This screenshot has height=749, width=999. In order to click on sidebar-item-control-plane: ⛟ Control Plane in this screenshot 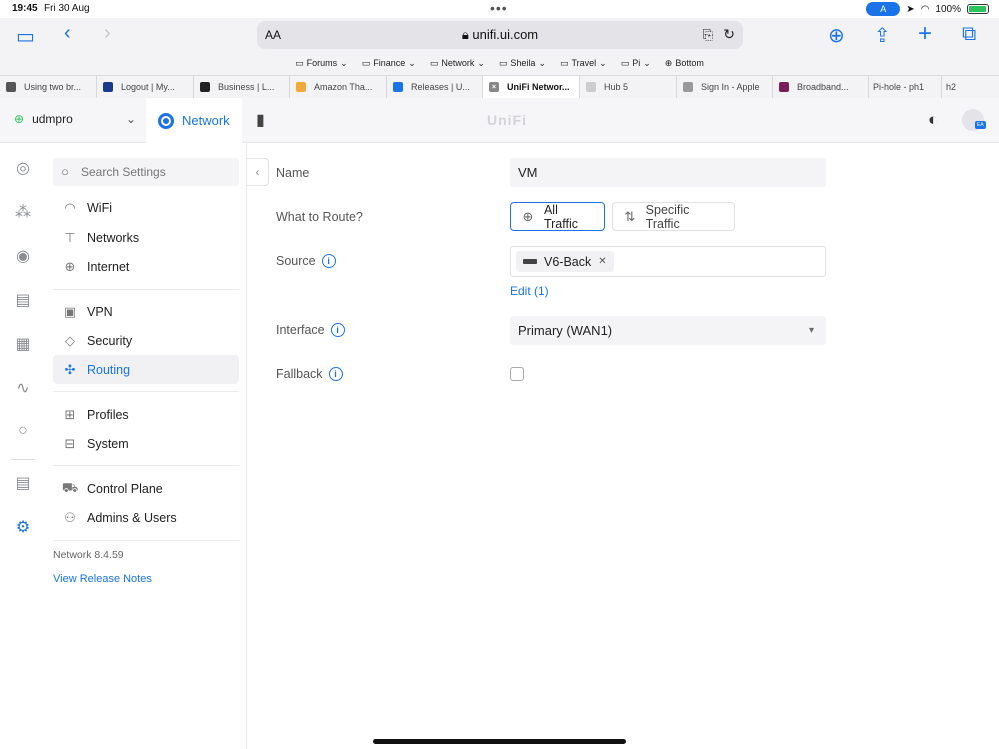, I will do `click(146, 488)`.